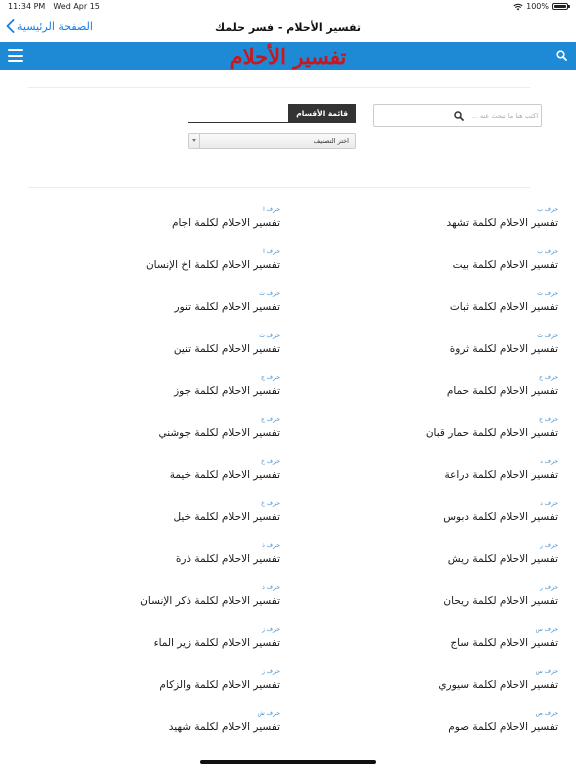  What do you see at coordinates (160, 601) in the screenshot?
I see `entry-title: تفسير الاحلام لكلمة ذكر الإنسان` at bounding box center [160, 601].